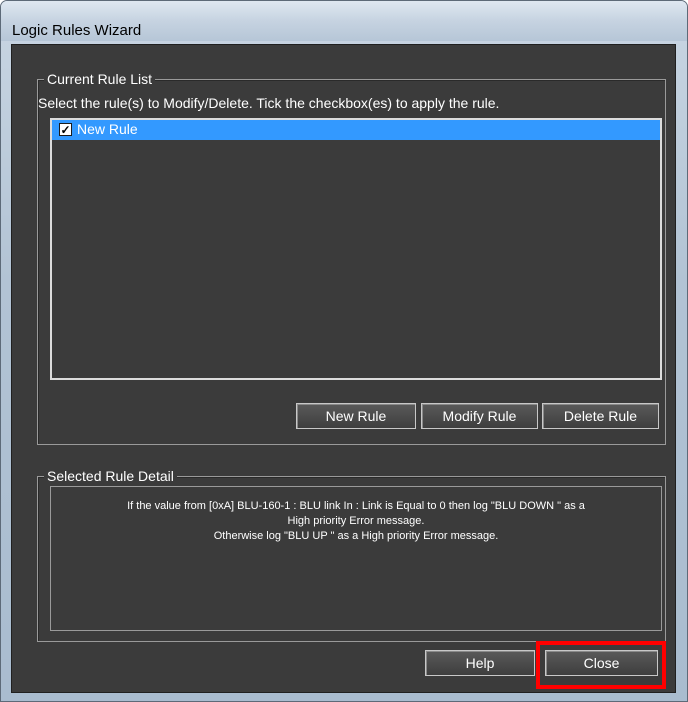 The image size is (688, 702). What do you see at coordinates (479, 416) in the screenshot?
I see `modify-rule-button: Modify Rule` at bounding box center [479, 416].